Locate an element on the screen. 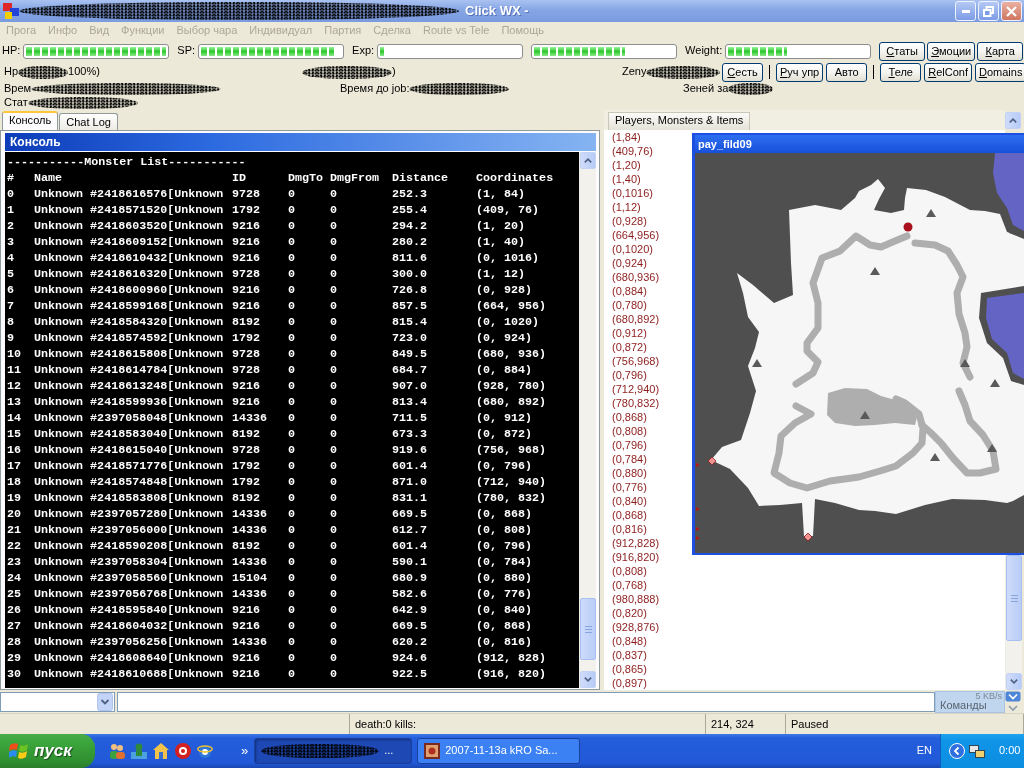 The height and width of the screenshot is (768, 1024). table-cell-text: 811.6 is located at coordinates (410, 258).